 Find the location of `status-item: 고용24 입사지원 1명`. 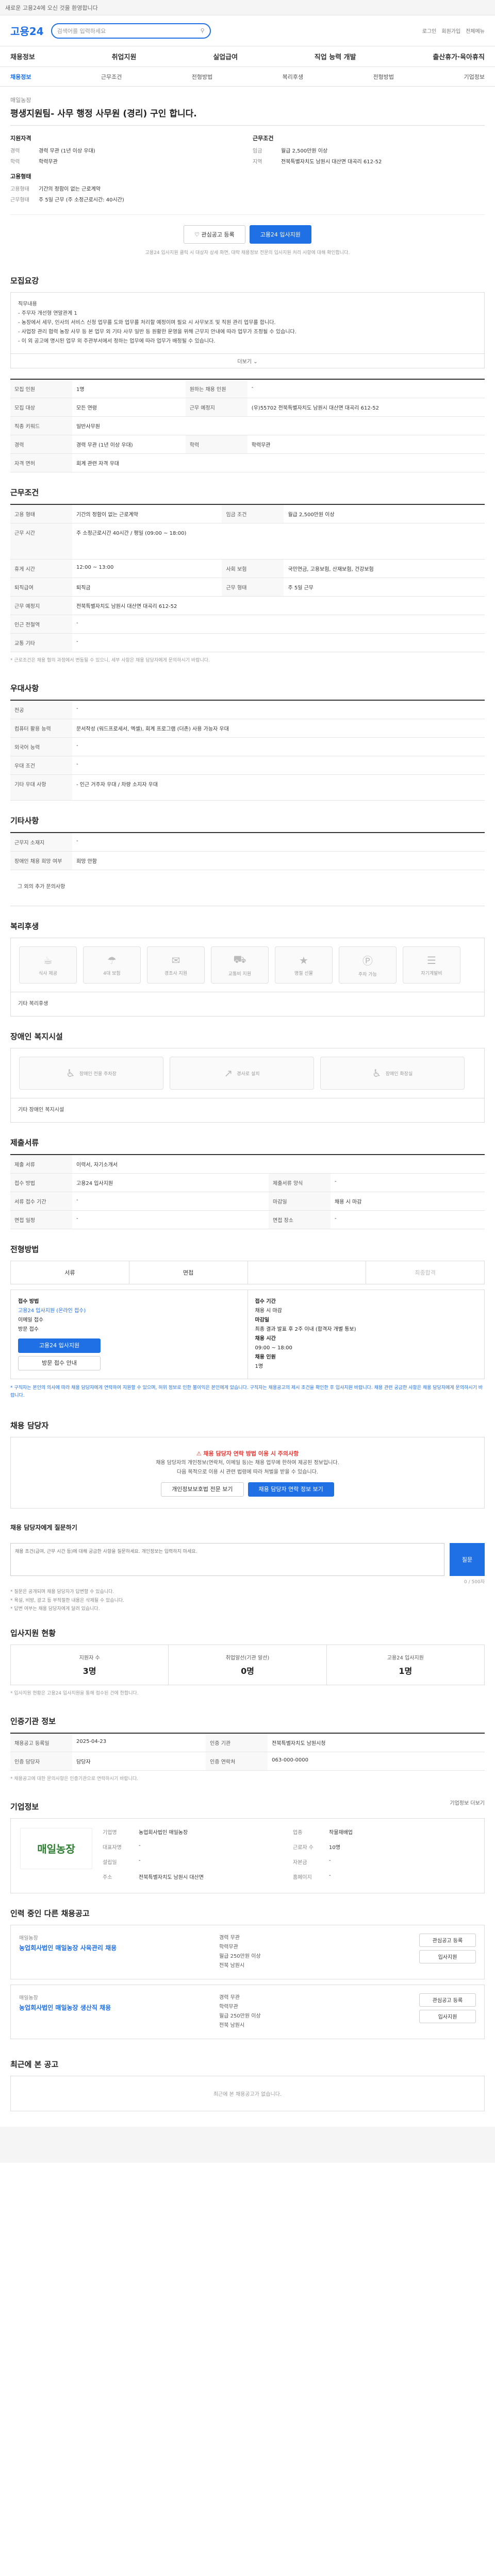

status-item: 고용24 입사지원 1명 is located at coordinates (406, 1665).